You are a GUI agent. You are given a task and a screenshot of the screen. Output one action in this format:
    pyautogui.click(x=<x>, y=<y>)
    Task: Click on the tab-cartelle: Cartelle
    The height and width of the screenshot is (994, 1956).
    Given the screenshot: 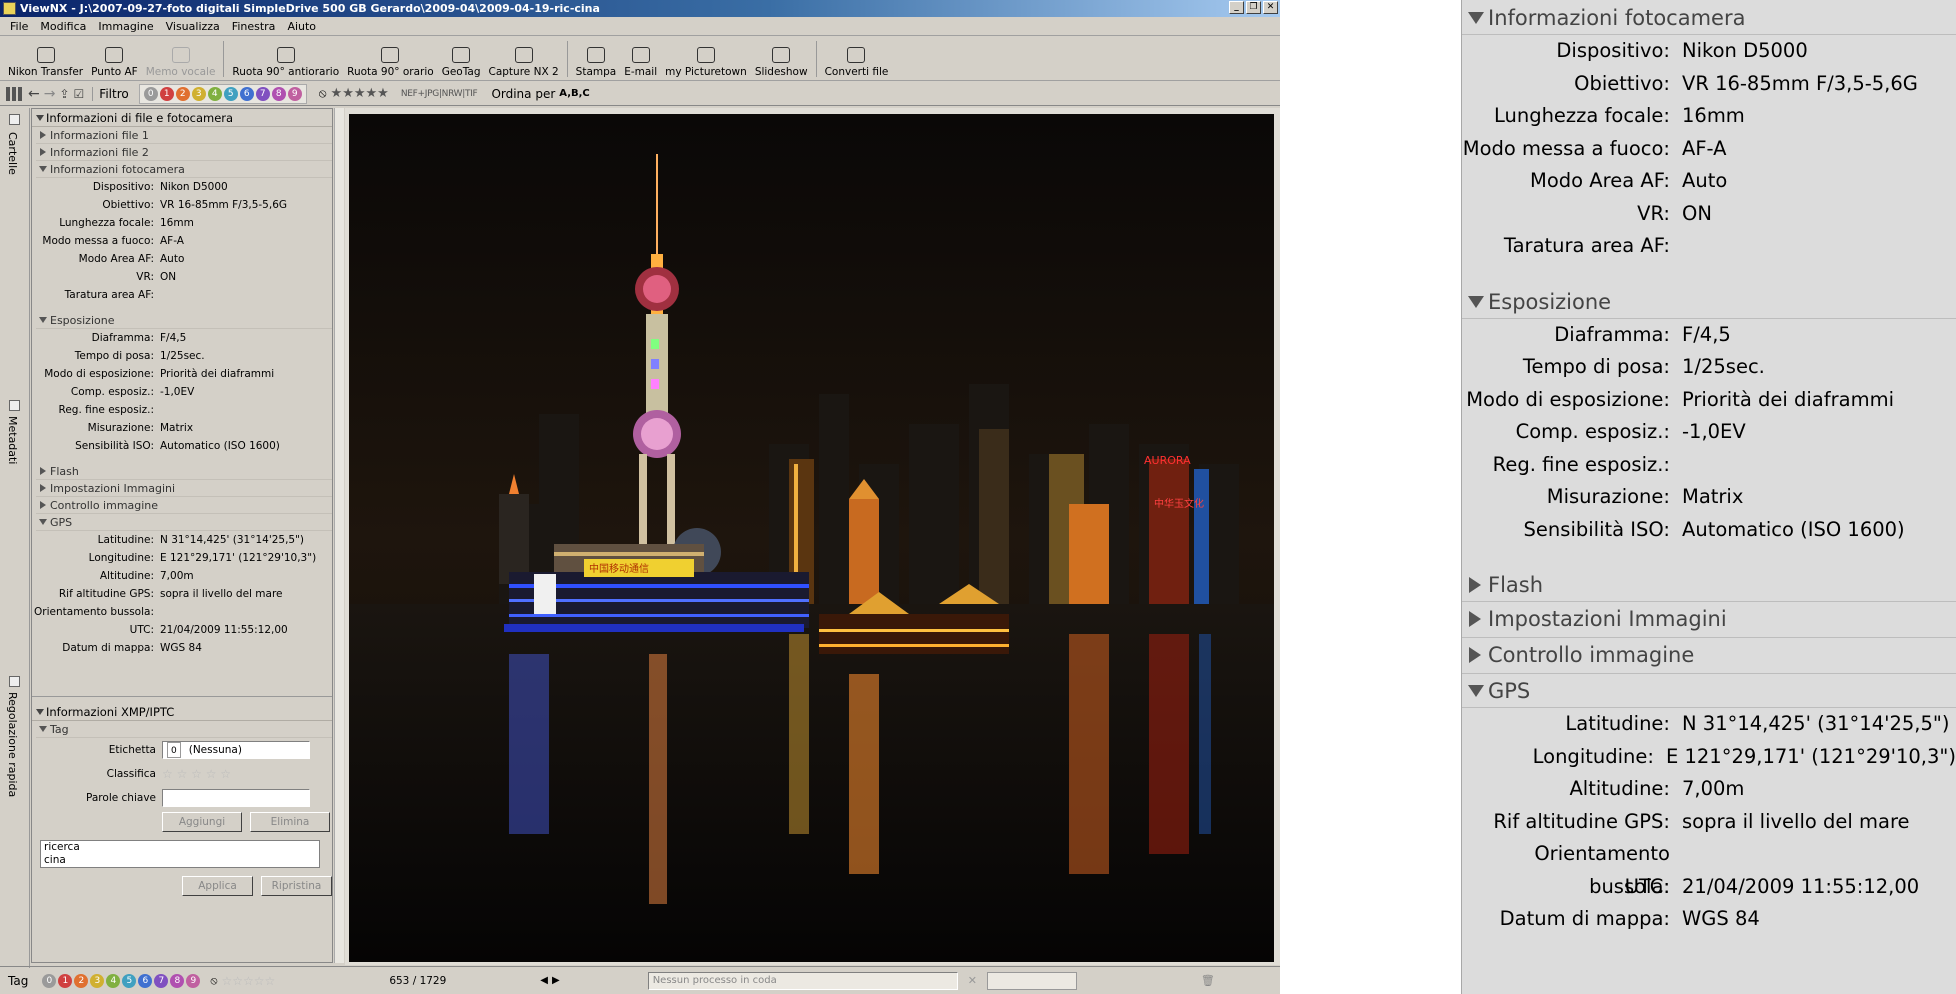 What is the action you would take?
    pyautogui.click(x=12, y=153)
    